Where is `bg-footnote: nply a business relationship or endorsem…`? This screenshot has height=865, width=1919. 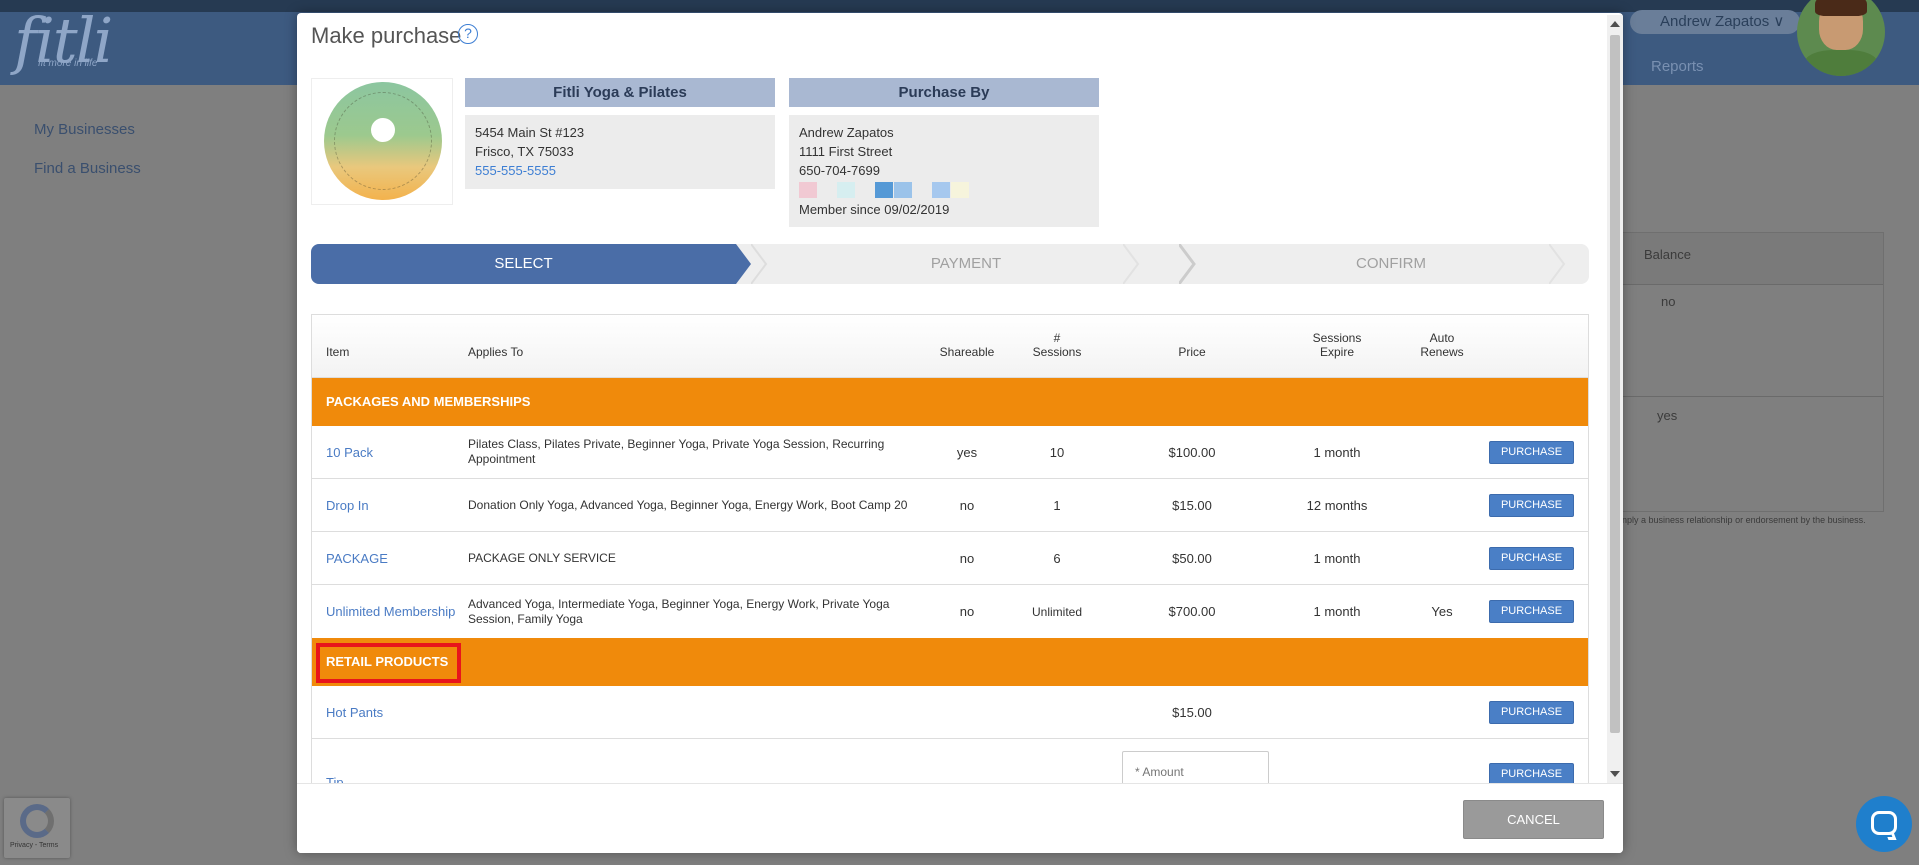 bg-footnote: nply a business relationship or endorsem… is located at coordinates (1744, 520).